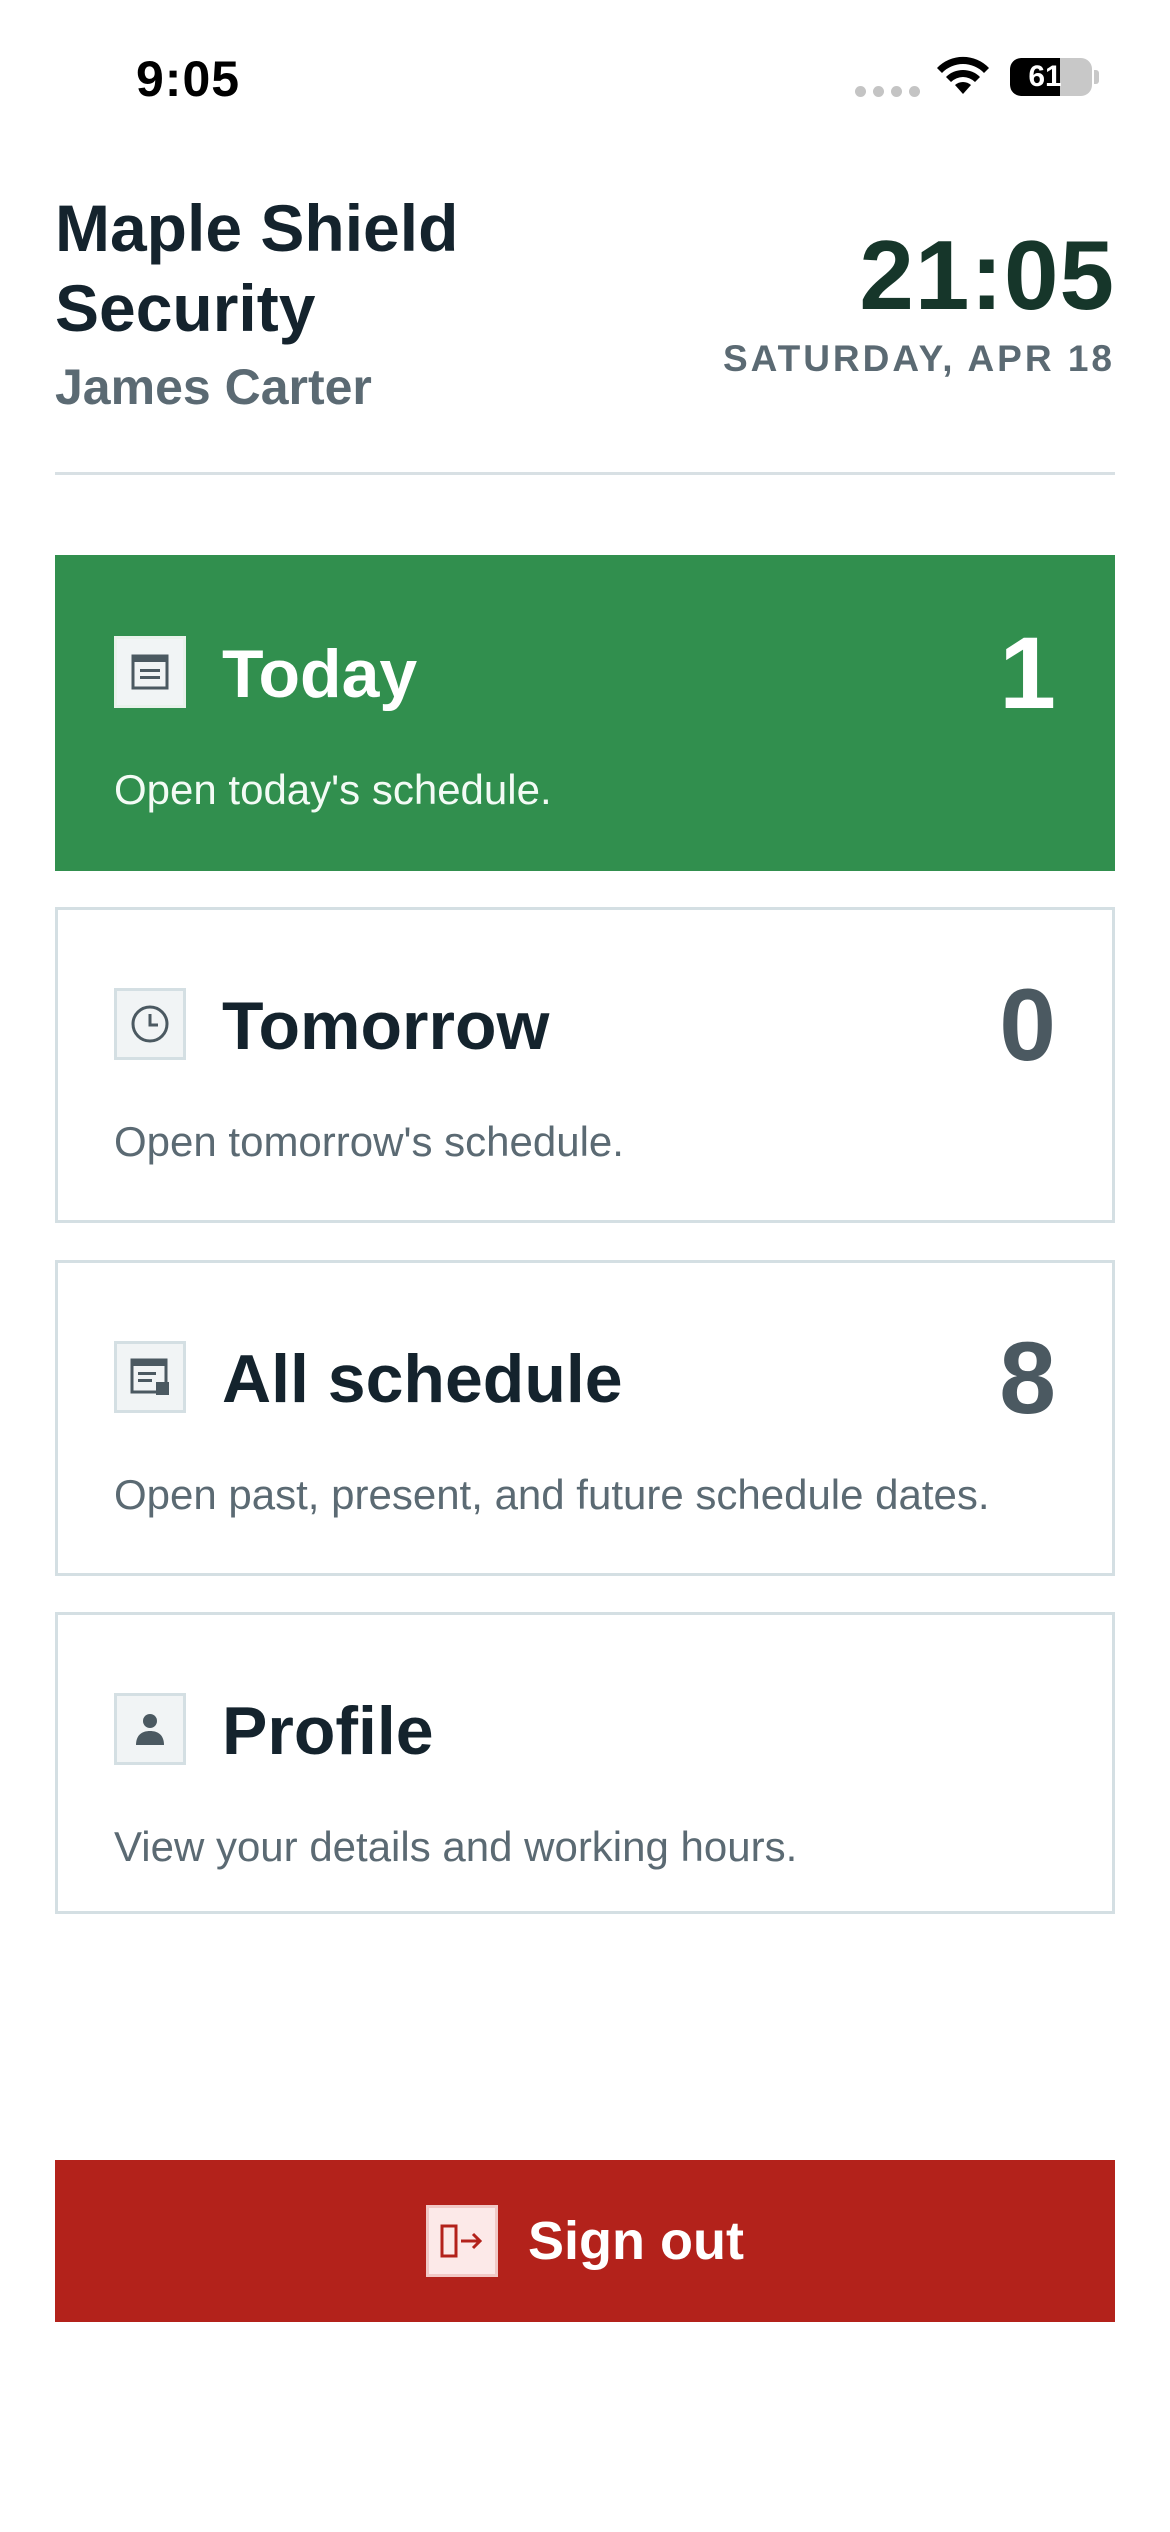  What do you see at coordinates (462, 2241) in the screenshot?
I see `sign-out-icon` at bounding box center [462, 2241].